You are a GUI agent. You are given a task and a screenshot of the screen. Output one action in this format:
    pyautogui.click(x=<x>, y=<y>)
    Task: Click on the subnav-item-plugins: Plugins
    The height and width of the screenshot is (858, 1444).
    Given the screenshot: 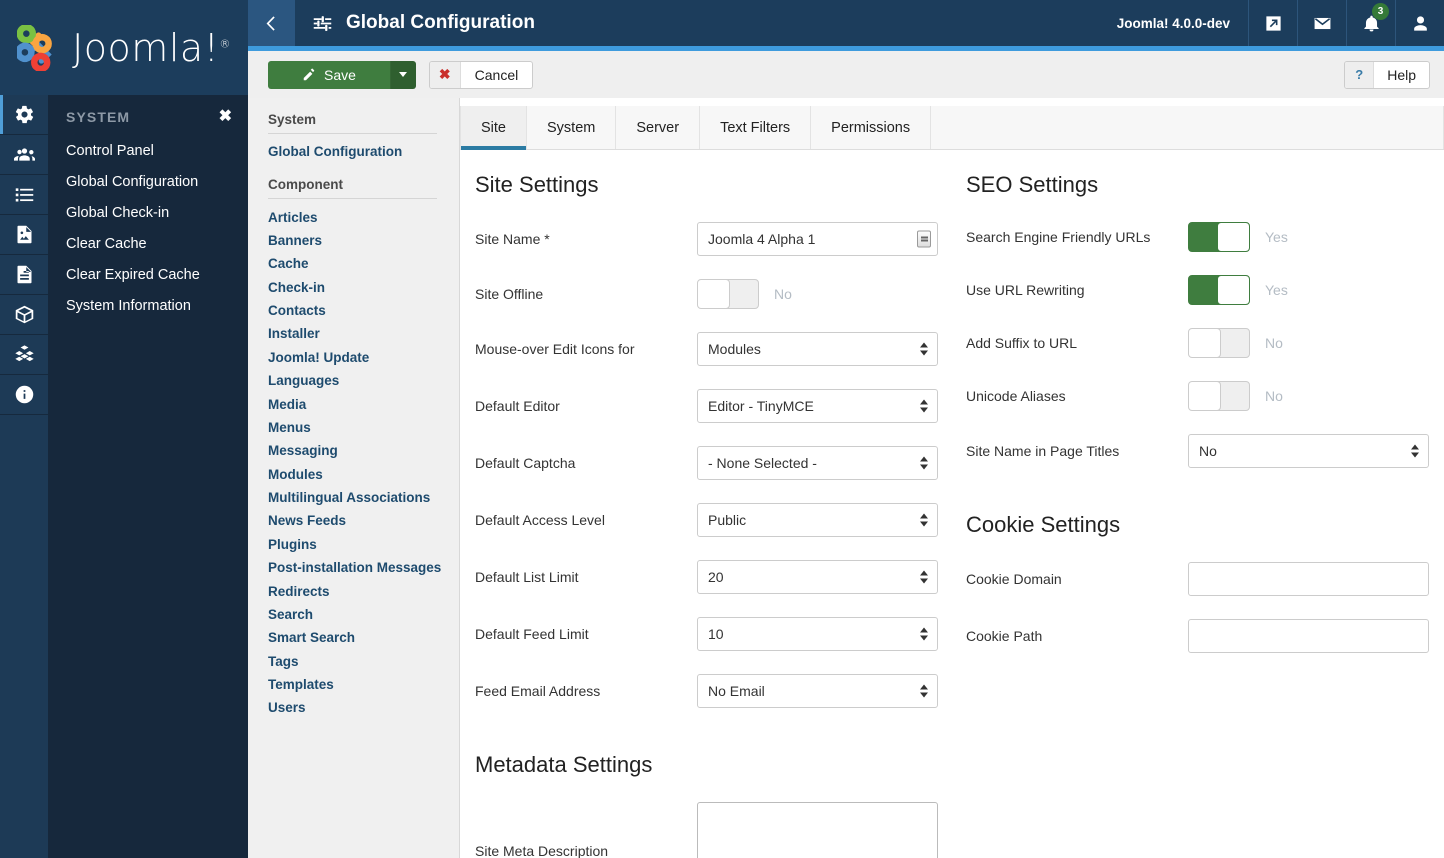 What is the action you would take?
    pyautogui.click(x=363, y=544)
    